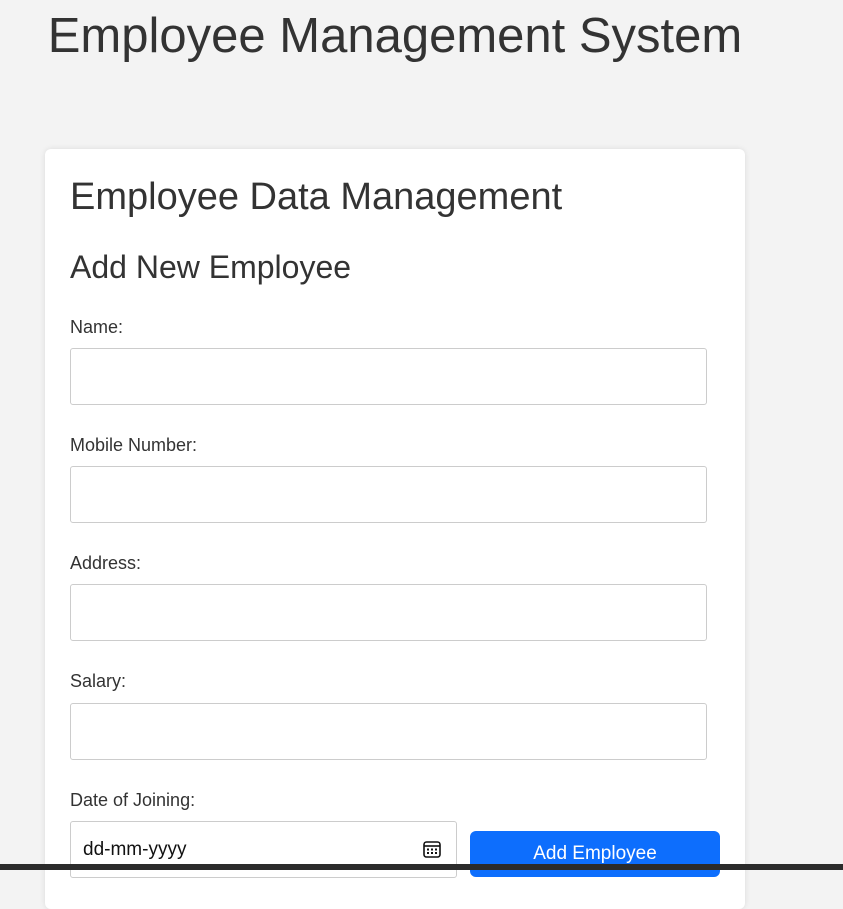  What do you see at coordinates (316, 197) in the screenshot?
I see `card-title: Employee Data Management` at bounding box center [316, 197].